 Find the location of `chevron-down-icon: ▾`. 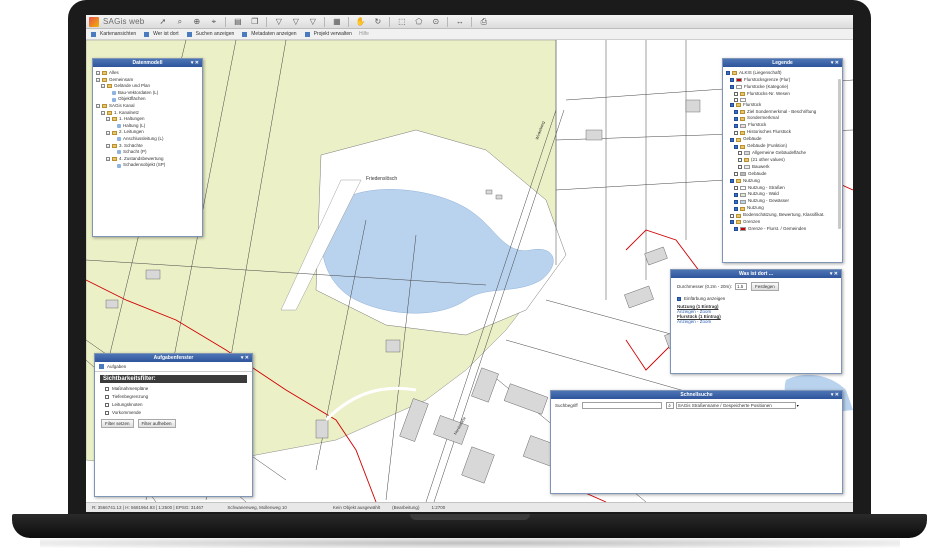

chevron-down-icon: ▾ is located at coordinates (798, 405).